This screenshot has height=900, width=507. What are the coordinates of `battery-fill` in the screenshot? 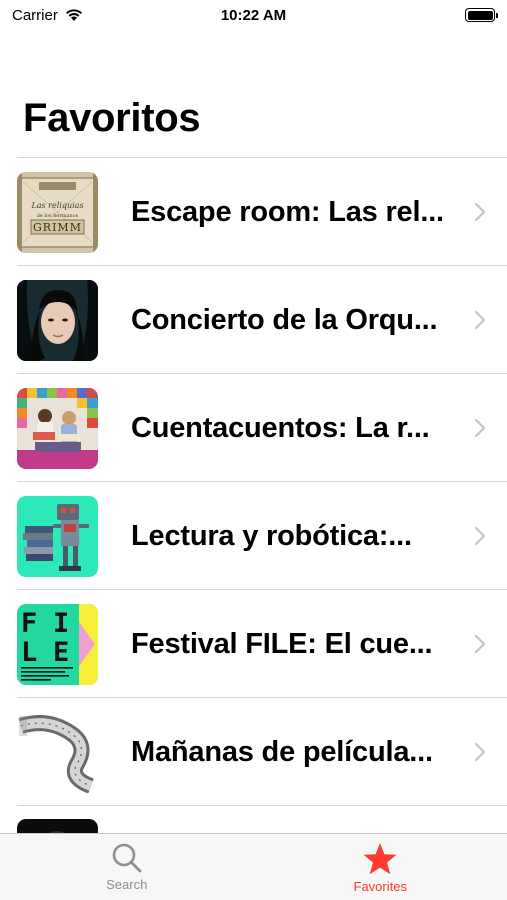 It's located at (480, 15).